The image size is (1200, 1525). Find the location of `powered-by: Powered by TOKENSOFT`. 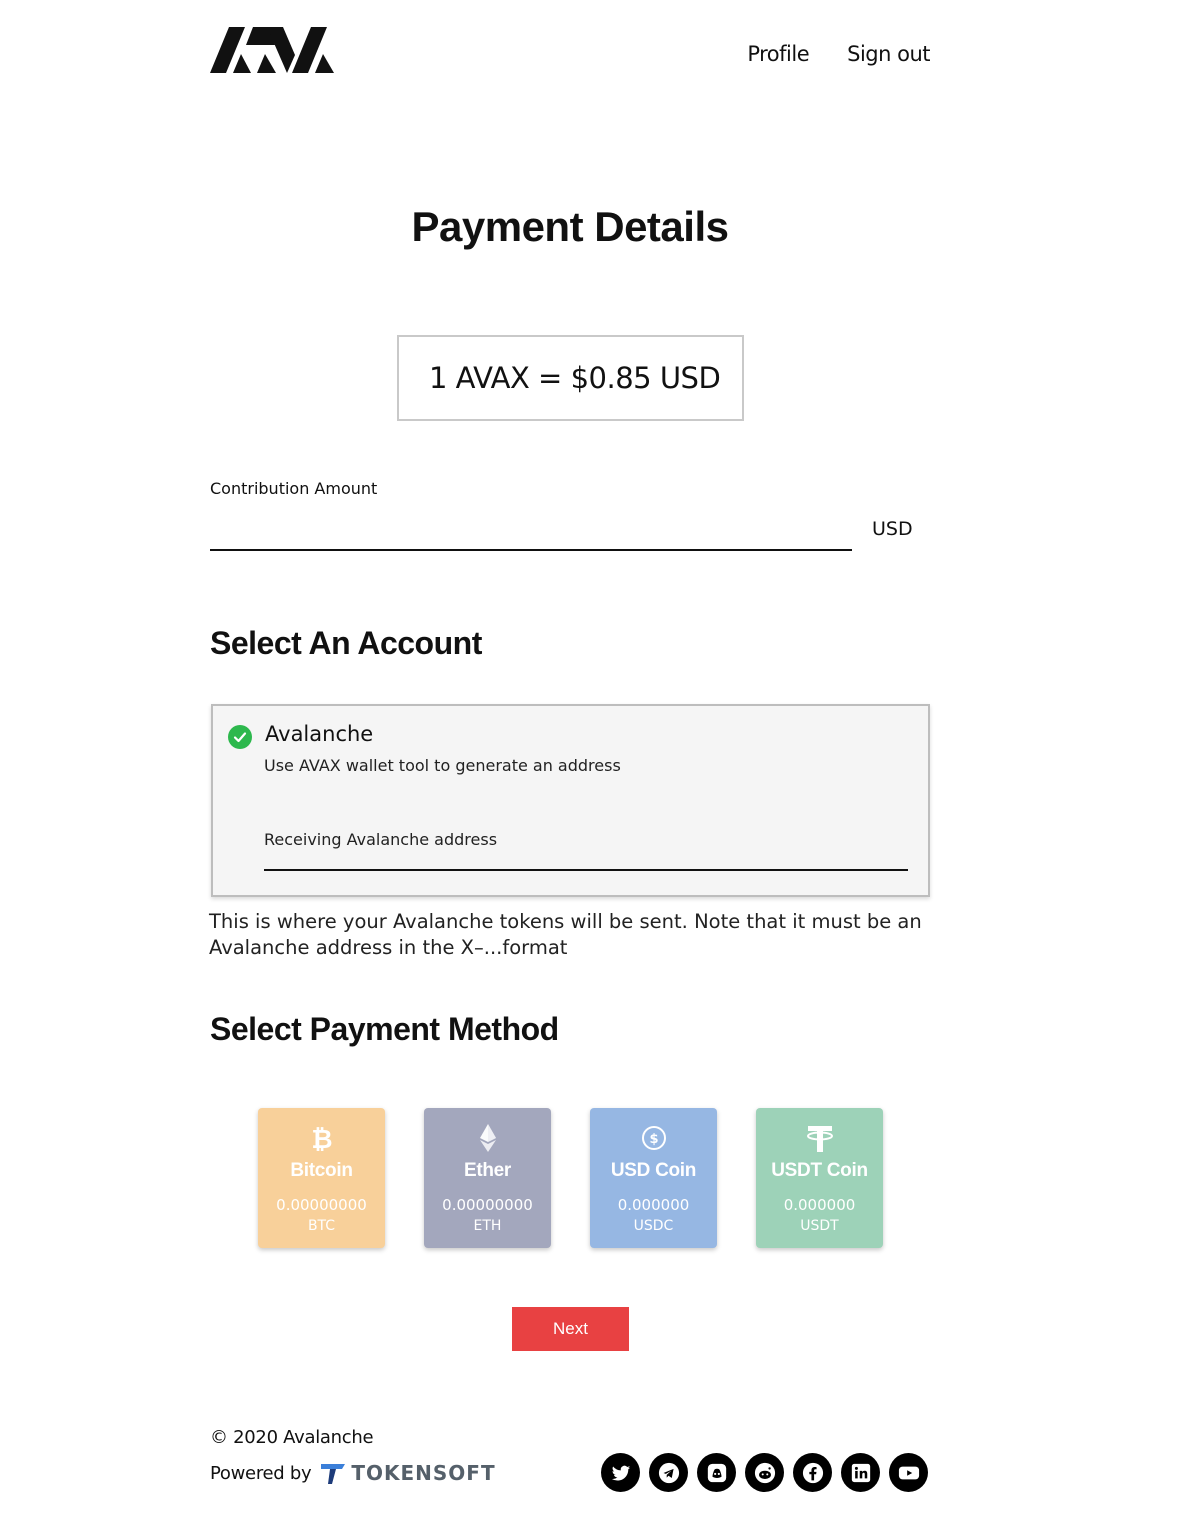

powered-by: Powered by TOKENSOFT is located at coordinates (353, 1473).